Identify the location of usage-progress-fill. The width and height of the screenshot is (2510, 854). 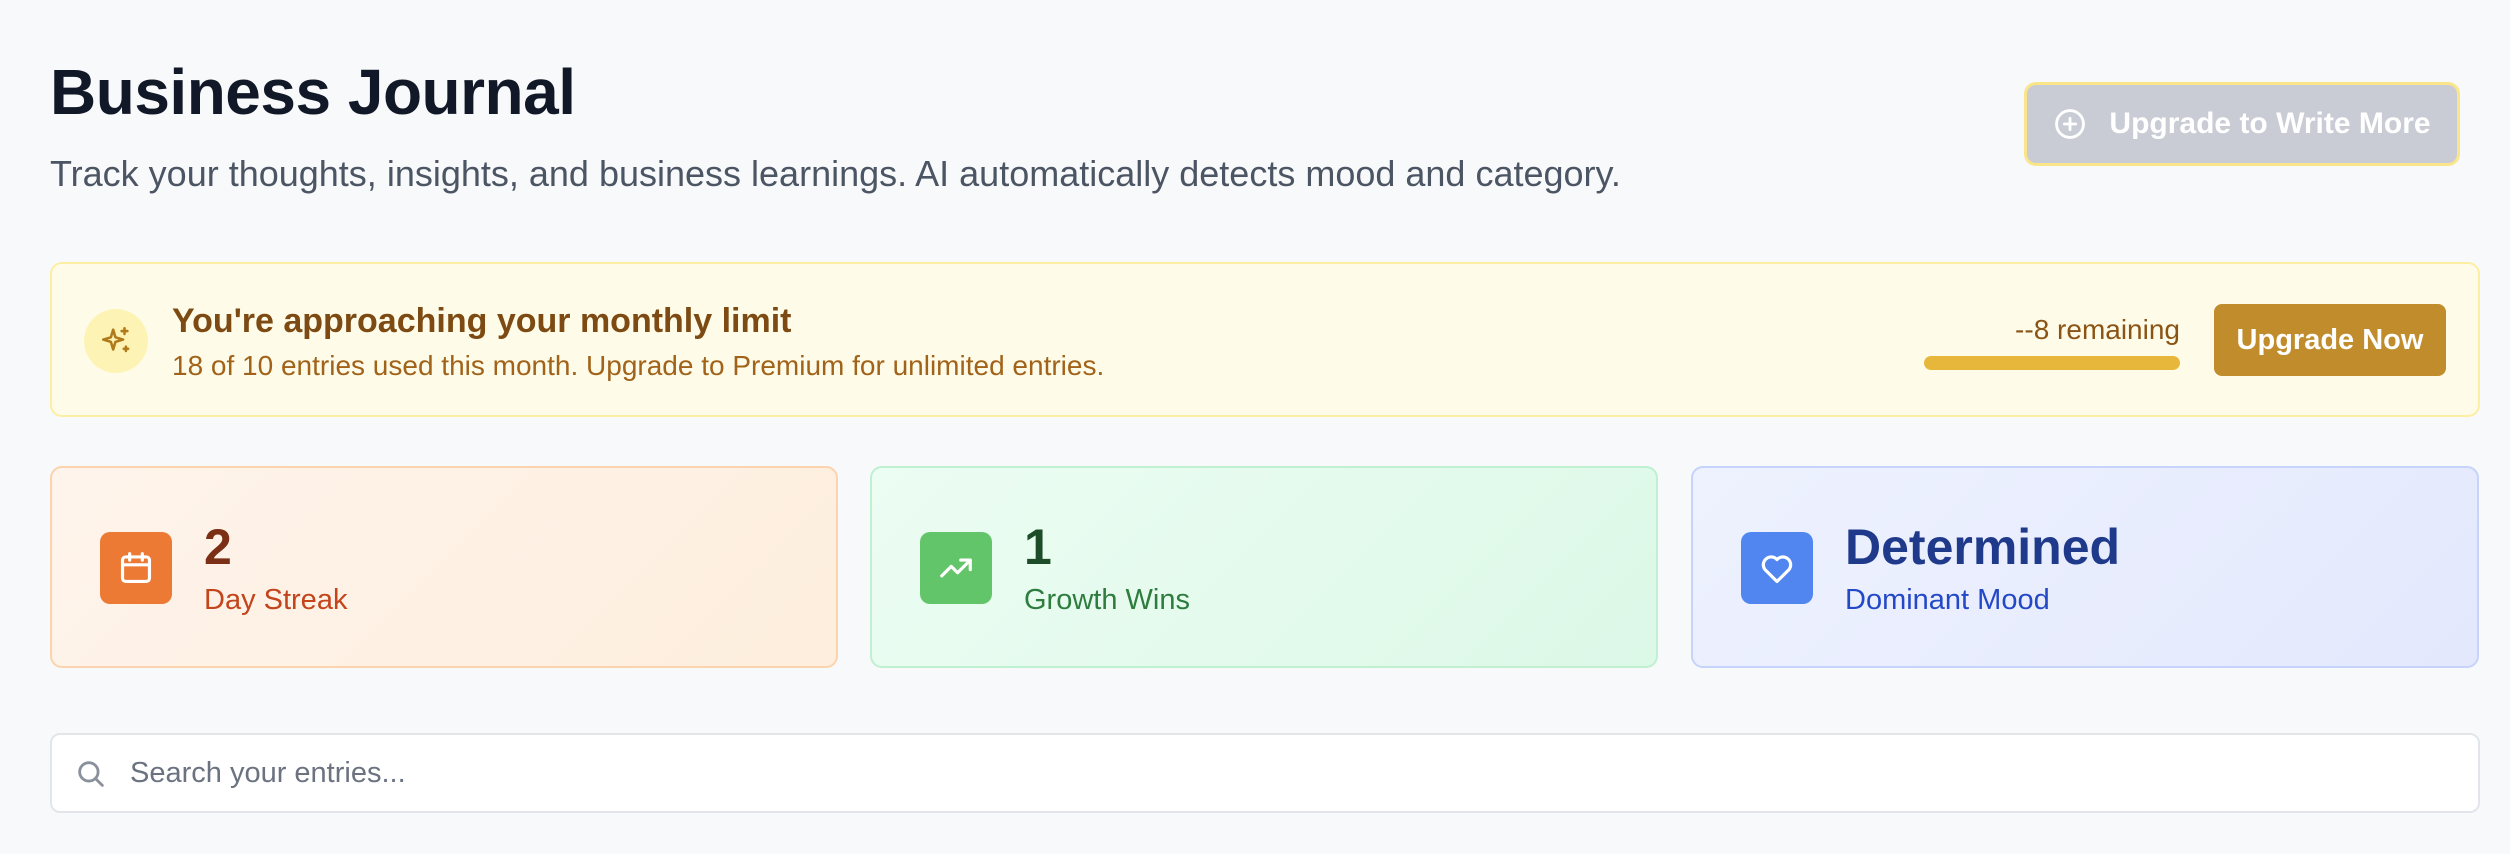
(2052, 363).